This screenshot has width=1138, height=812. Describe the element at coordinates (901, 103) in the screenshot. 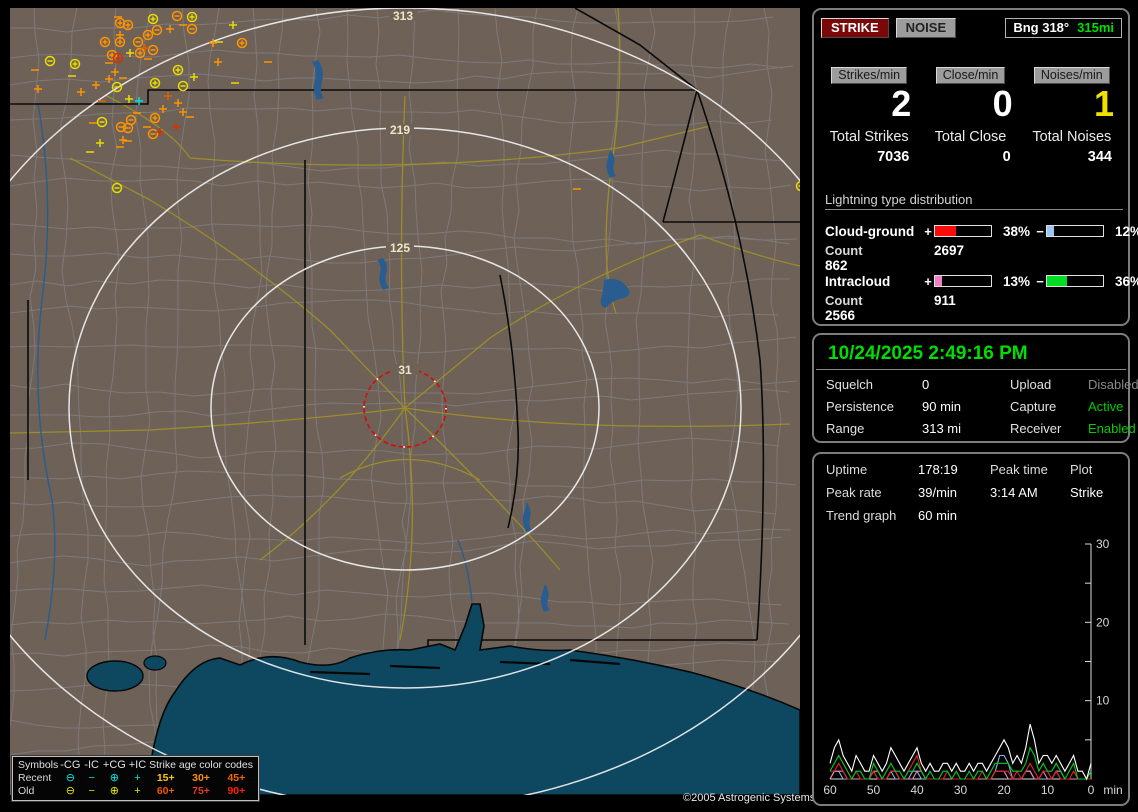

I see `rate-value: 2` at that location.